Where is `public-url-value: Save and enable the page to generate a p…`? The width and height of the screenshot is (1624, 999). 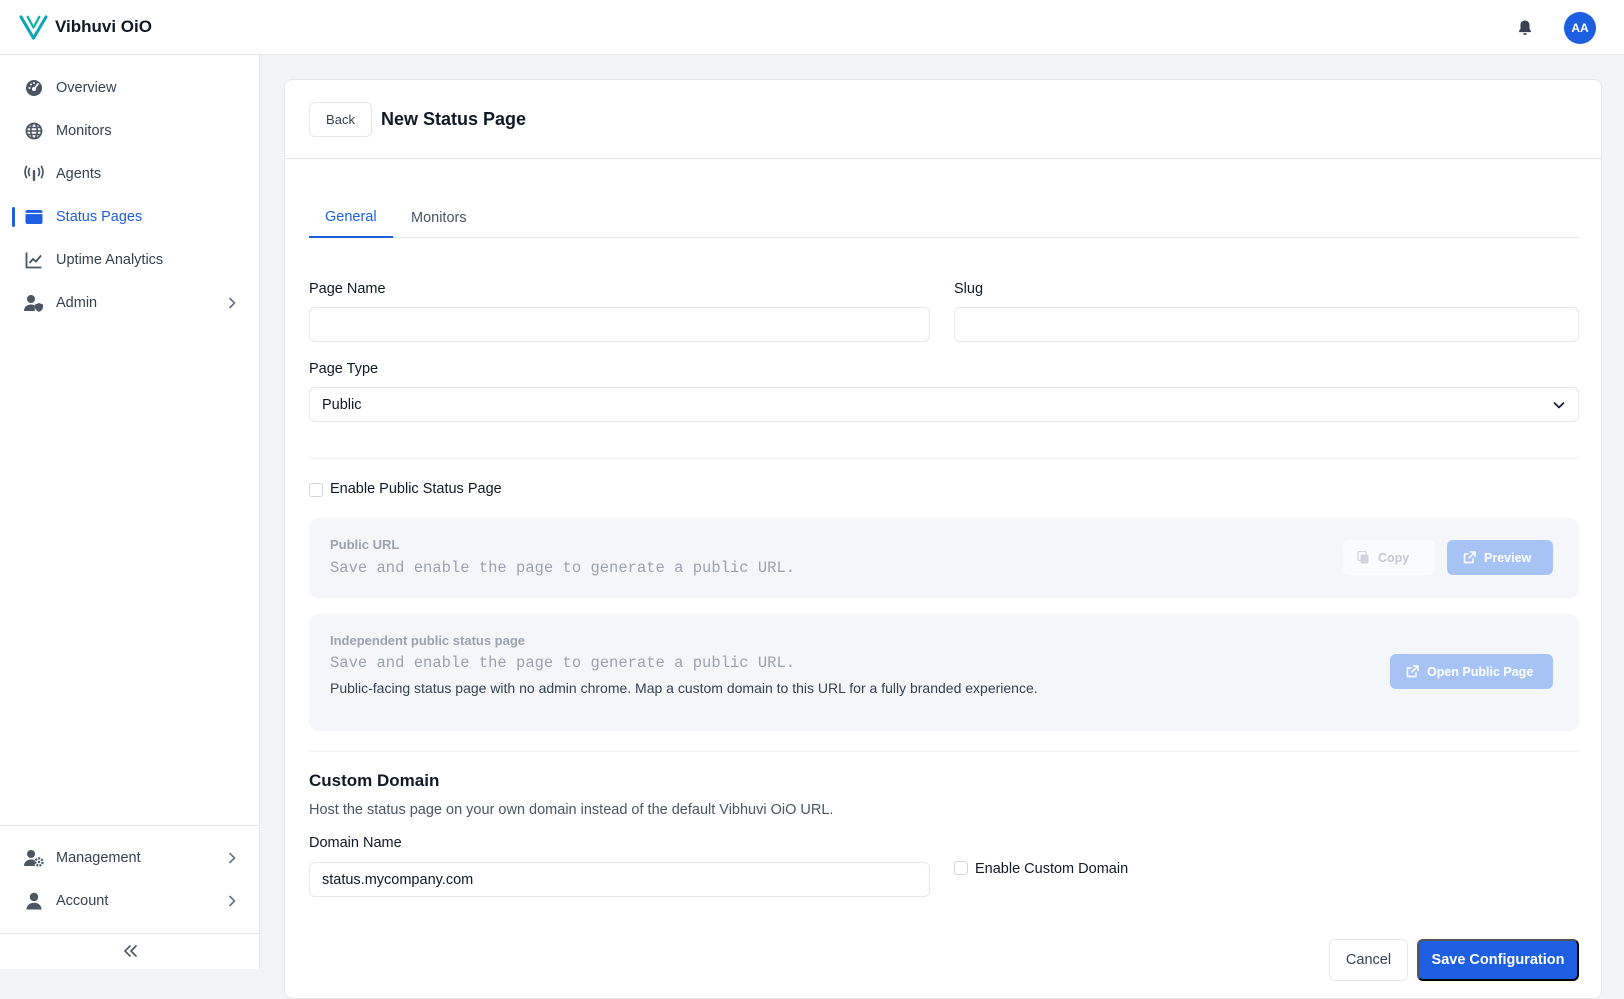 public-url-value: Save and enable the page to generate a p… is located at coordinates (563, 568).